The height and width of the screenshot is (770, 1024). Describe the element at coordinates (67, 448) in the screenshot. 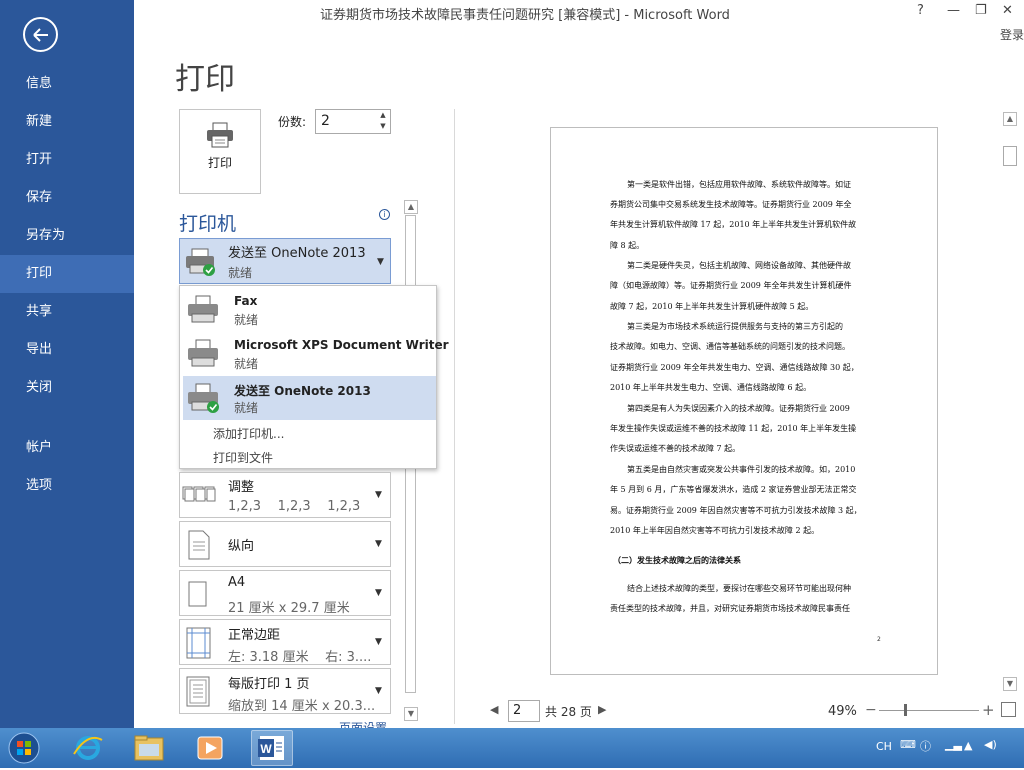

I see `nav-account: 帐户` at that location.